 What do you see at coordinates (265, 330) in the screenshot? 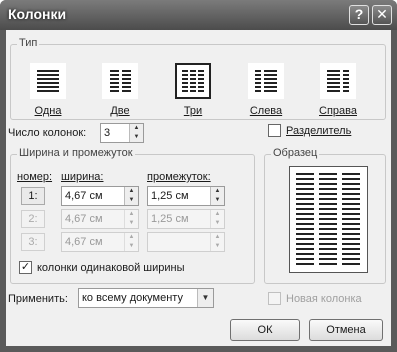
I see `ok-button: ОК` at bounding box center [265, 330].